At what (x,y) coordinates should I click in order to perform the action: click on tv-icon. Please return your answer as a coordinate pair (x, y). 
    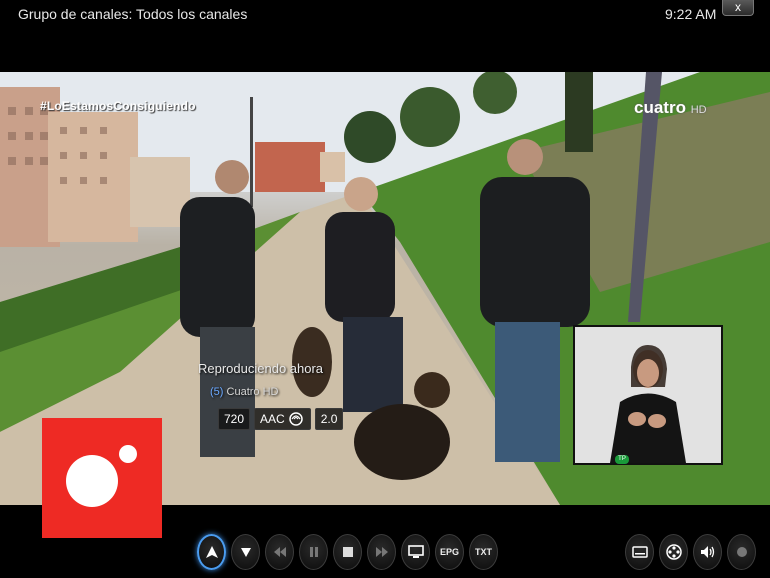
    Looking at the image, I should click on (415, 551).